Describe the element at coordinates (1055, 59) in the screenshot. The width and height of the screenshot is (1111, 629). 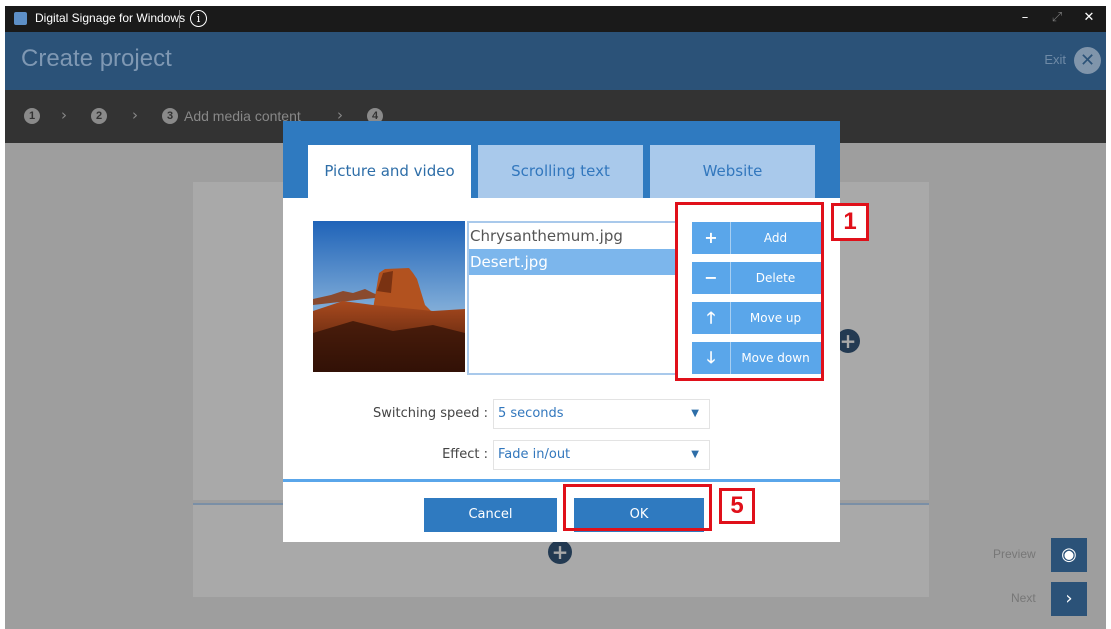
I see `exit-label: Exit` at that location.